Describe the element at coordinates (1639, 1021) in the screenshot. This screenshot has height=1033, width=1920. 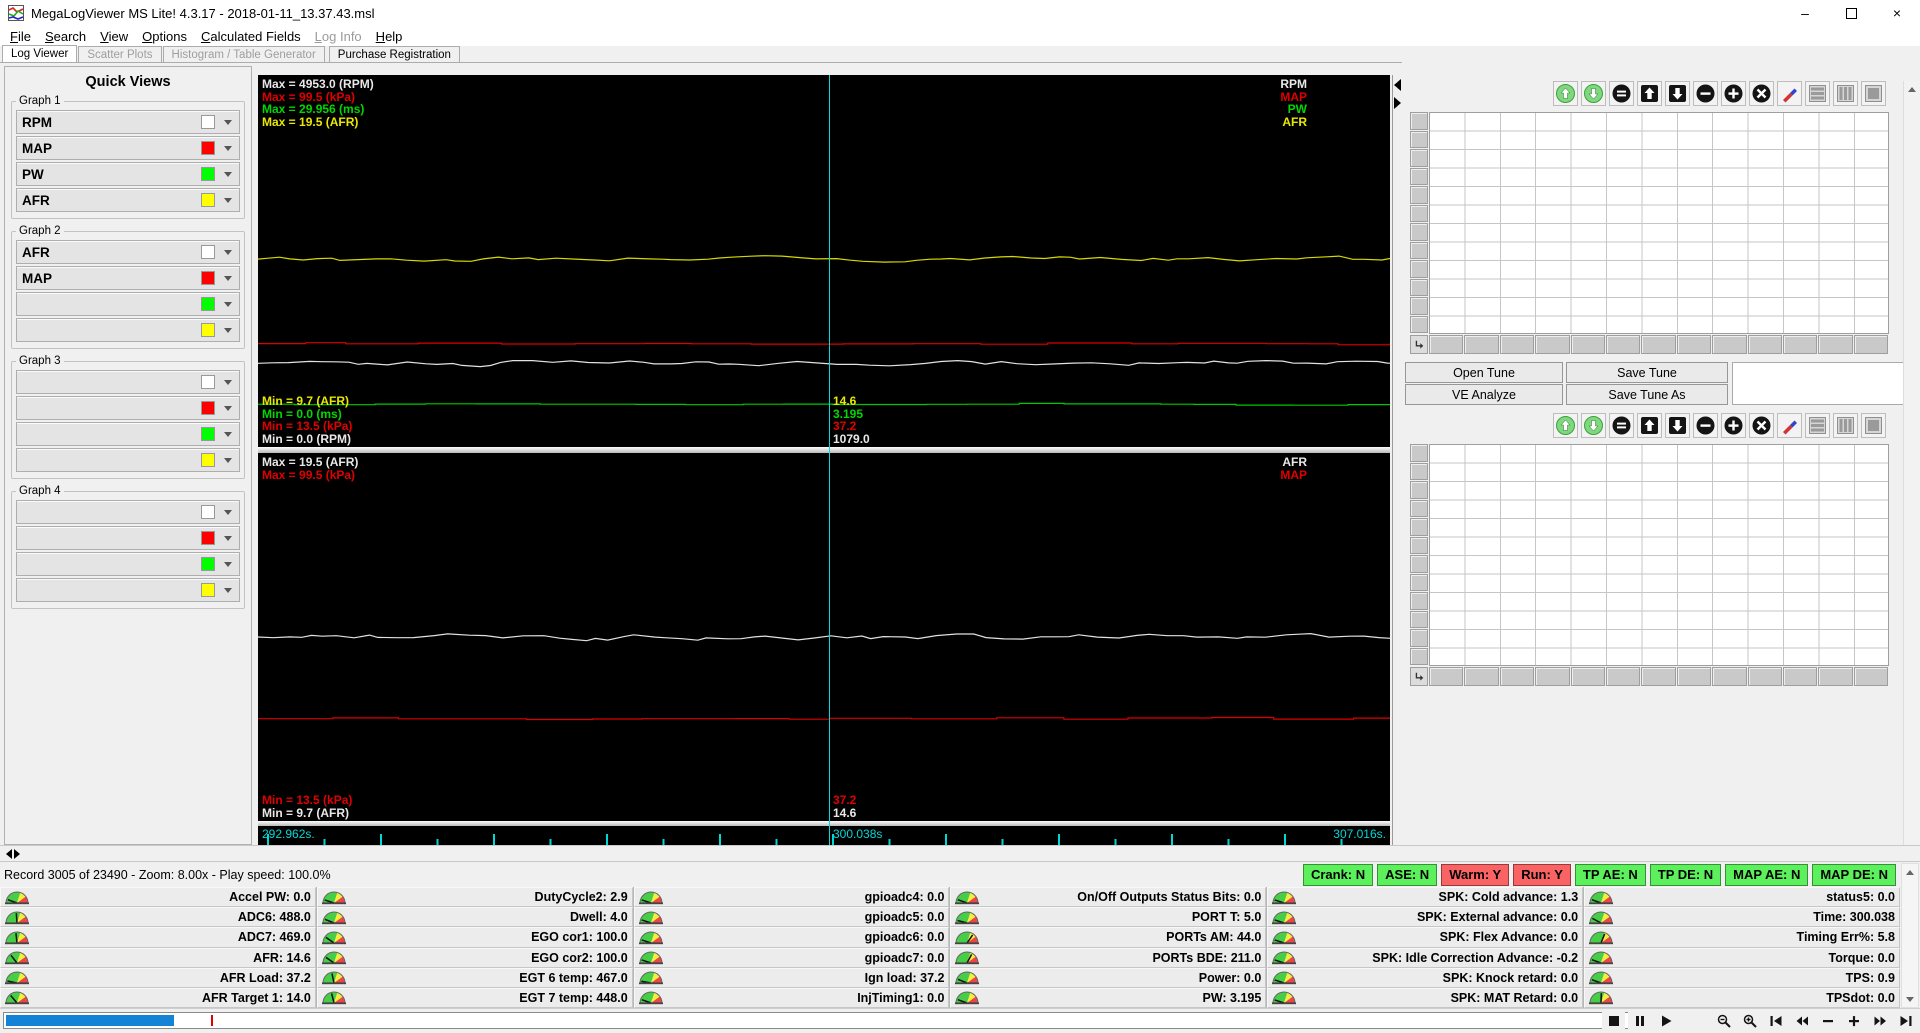
I see `pause-button` at that location.